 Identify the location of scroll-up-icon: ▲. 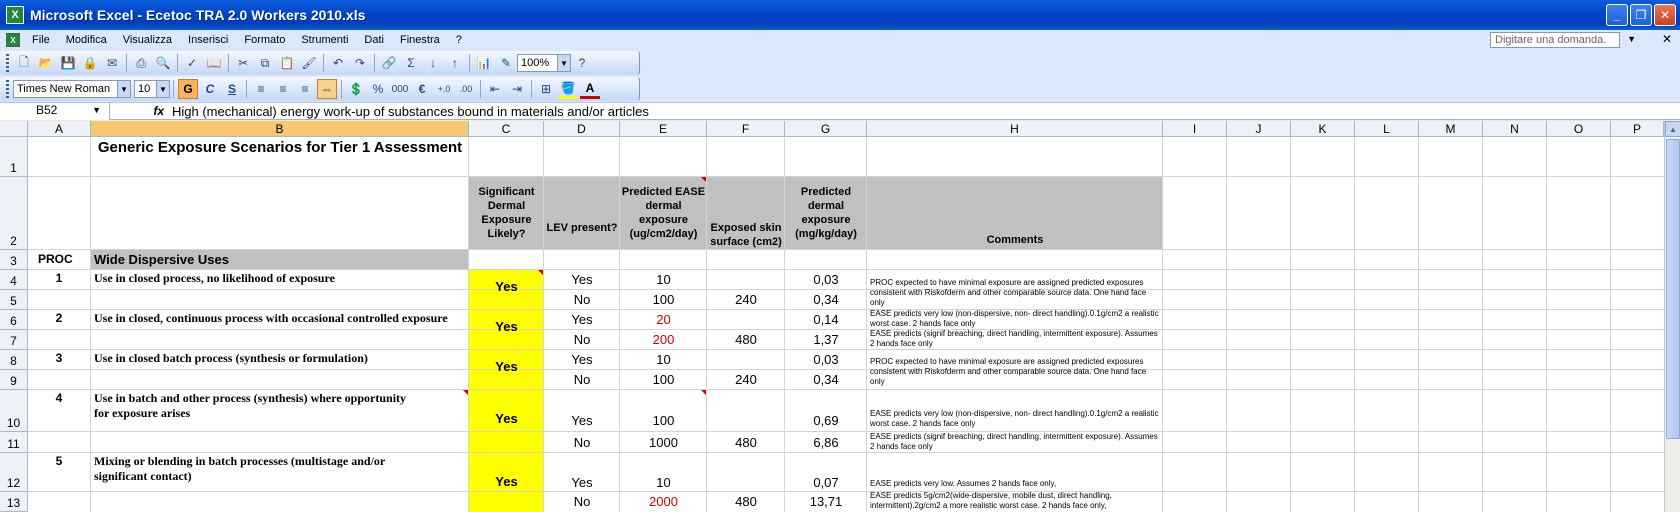
(1672, 129).